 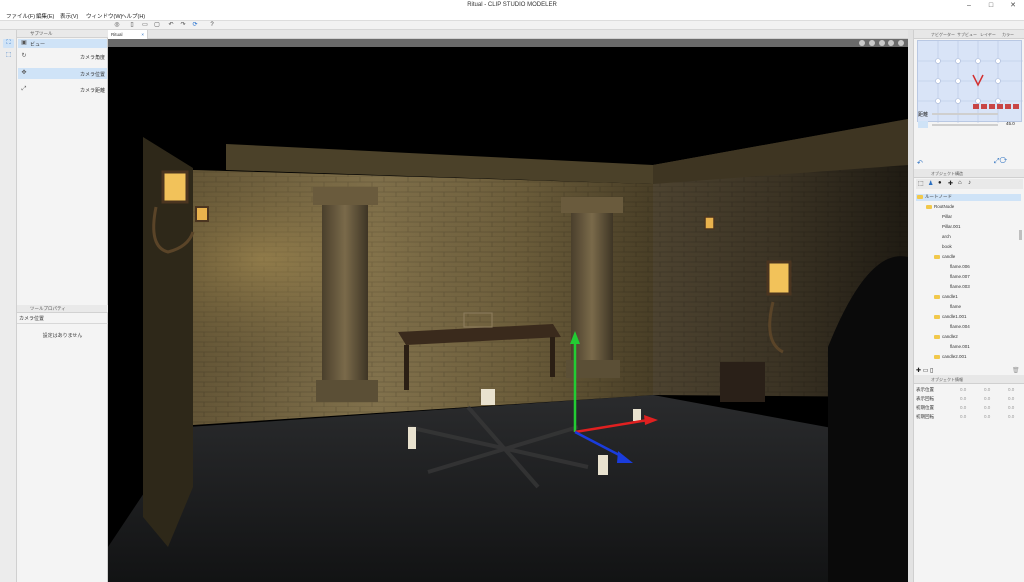 I want to click on tree-item-label: candle1.001, so click(x=954, y=316).